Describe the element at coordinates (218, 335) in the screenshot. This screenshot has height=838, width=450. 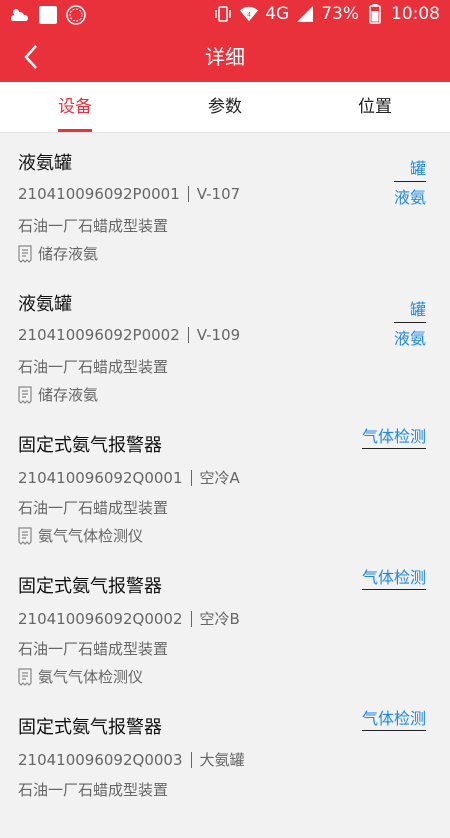
I see `item-tag-number: V-109` at that location.